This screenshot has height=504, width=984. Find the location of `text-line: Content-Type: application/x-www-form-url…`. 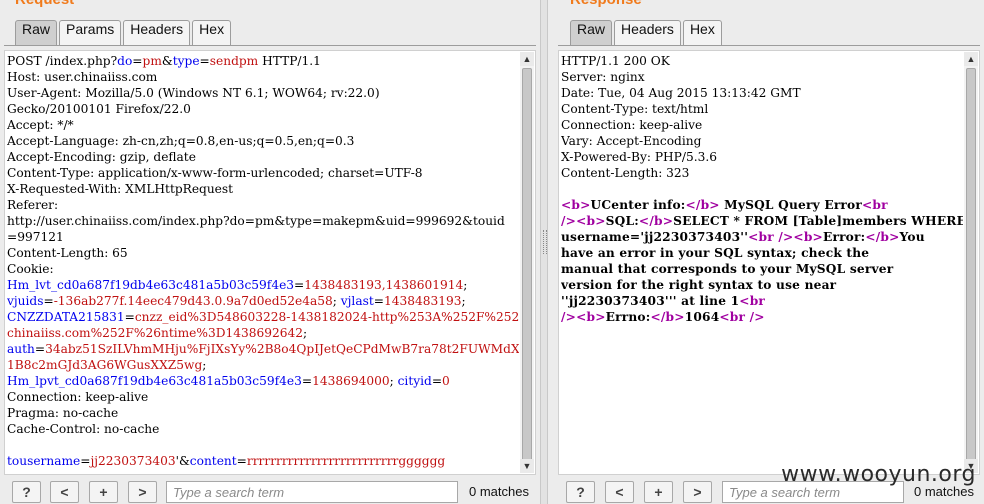

text-line: Content-Type: application/x-www-form-url… is located at coordinates (263, 173).